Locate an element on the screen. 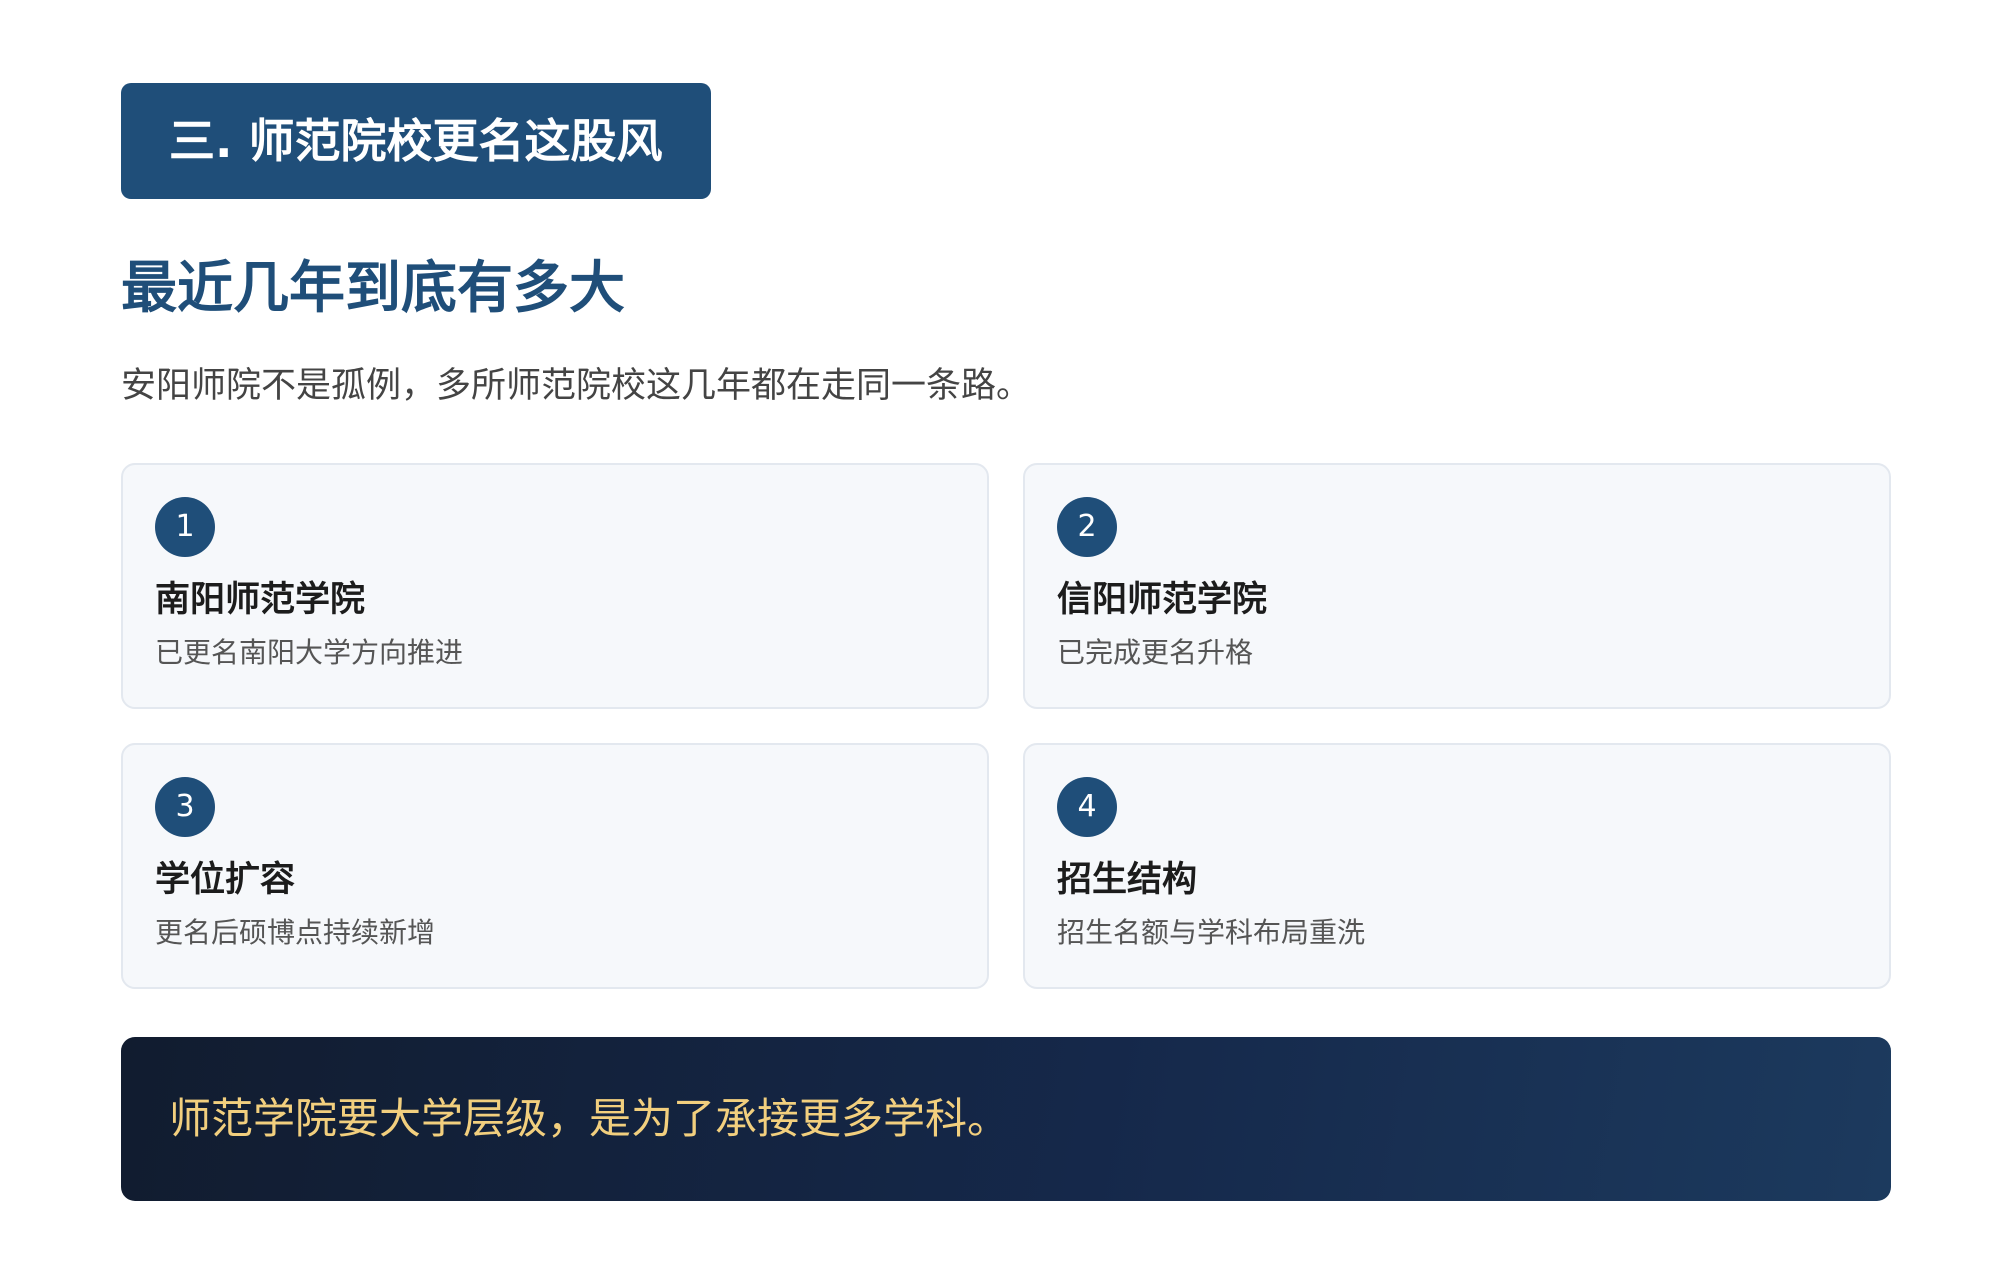 Image resolution: width=2000 pixels, height=1268 pixels. card-title: 南阳师范学院 is located at coordinates (260, 600).